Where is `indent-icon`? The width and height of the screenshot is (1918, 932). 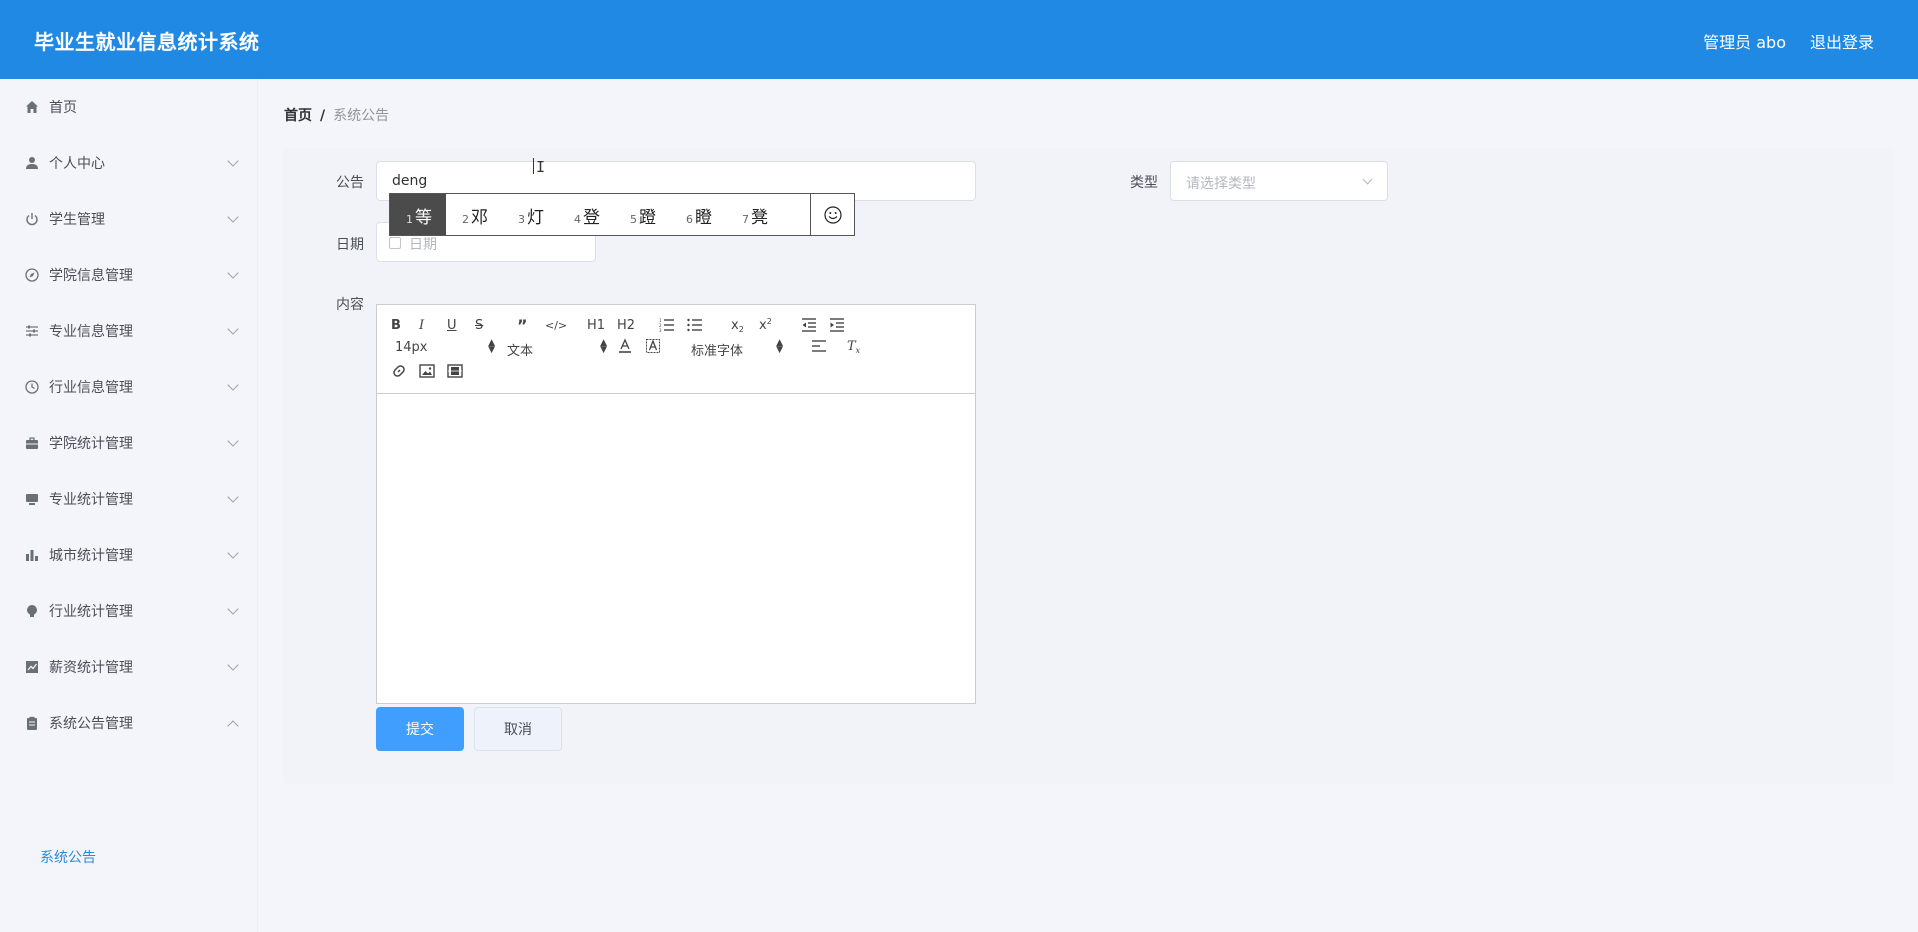
indent-icon is located at coordinates (837, 325).